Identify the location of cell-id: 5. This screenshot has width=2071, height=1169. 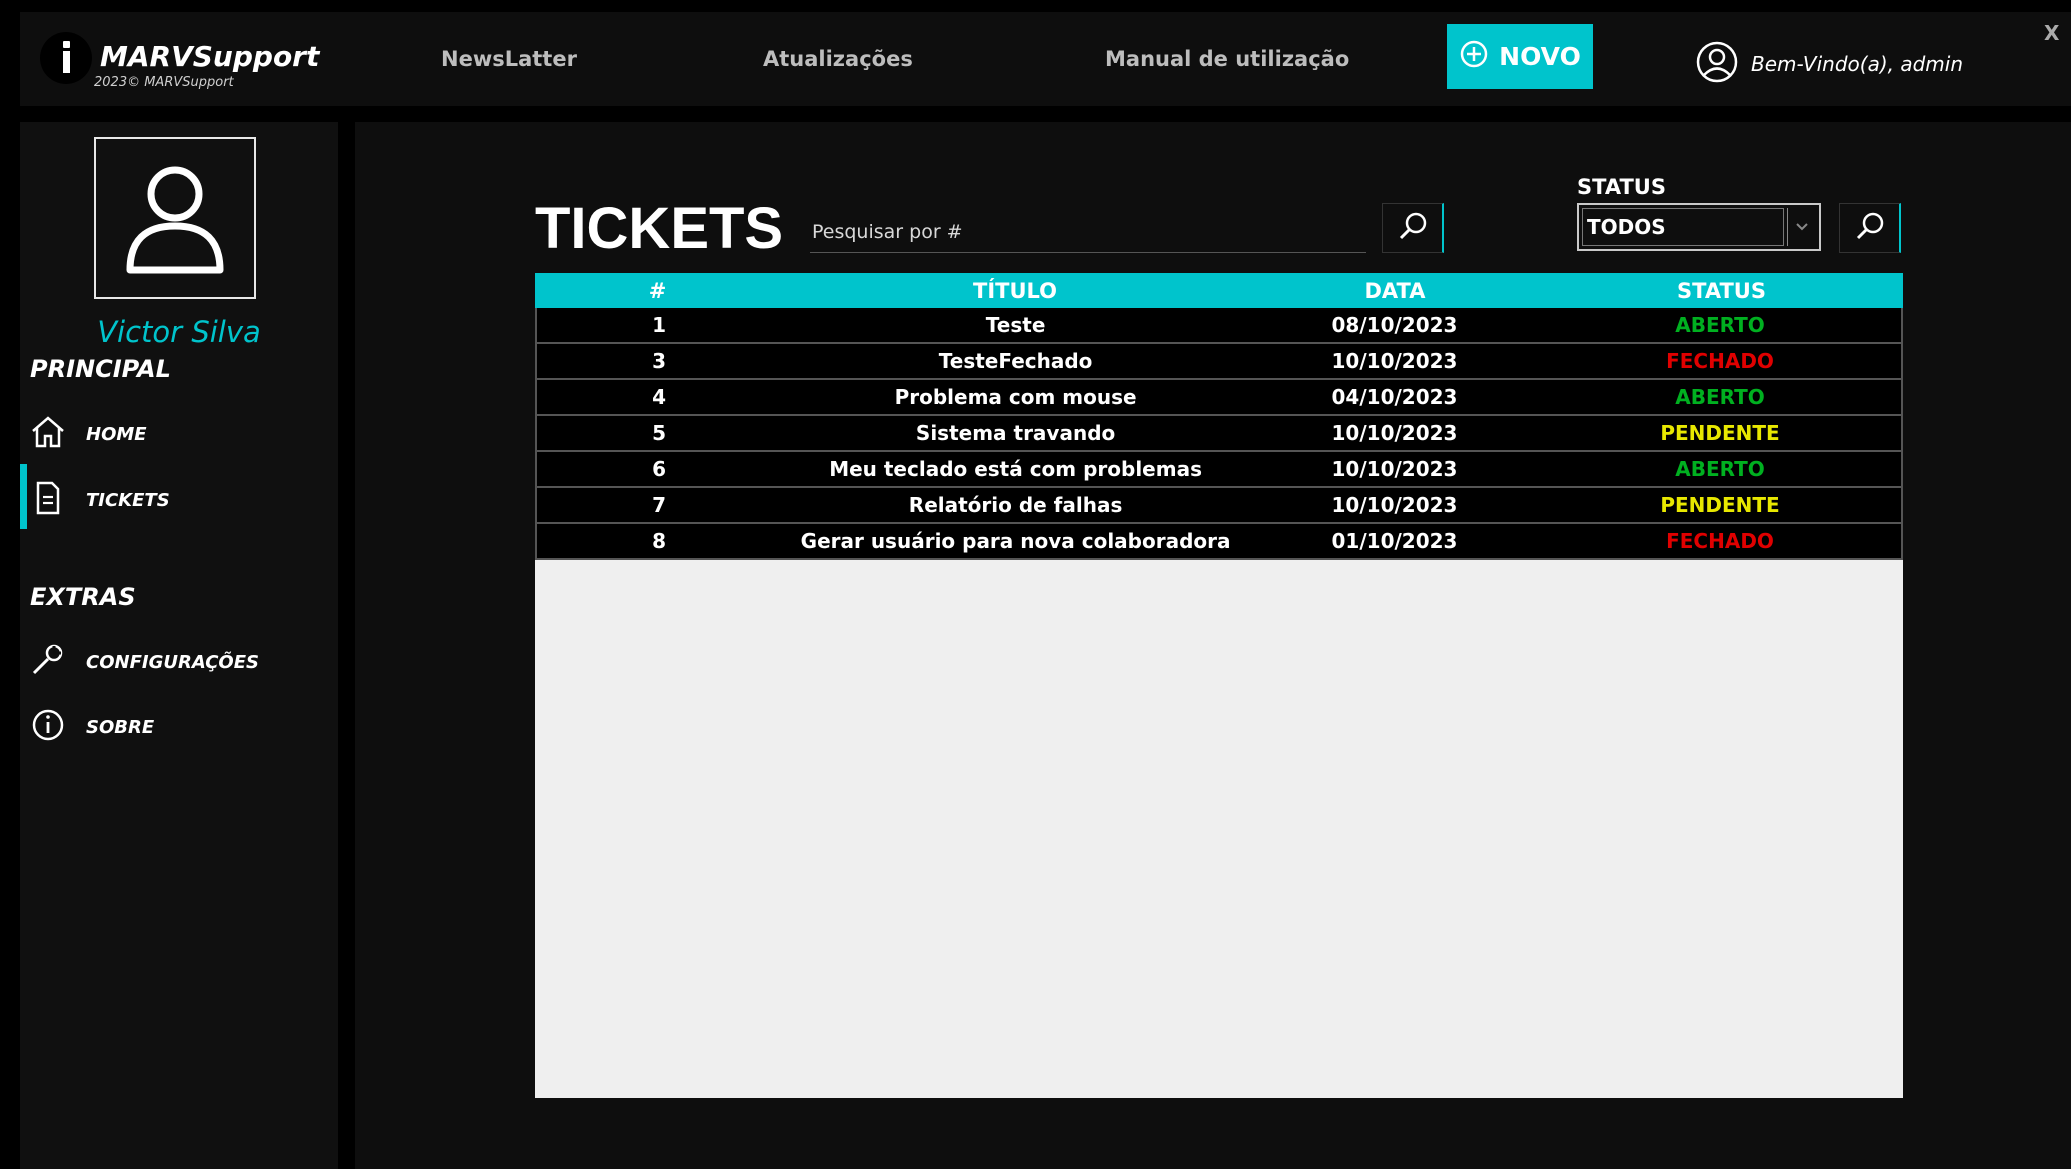
(659, 433).